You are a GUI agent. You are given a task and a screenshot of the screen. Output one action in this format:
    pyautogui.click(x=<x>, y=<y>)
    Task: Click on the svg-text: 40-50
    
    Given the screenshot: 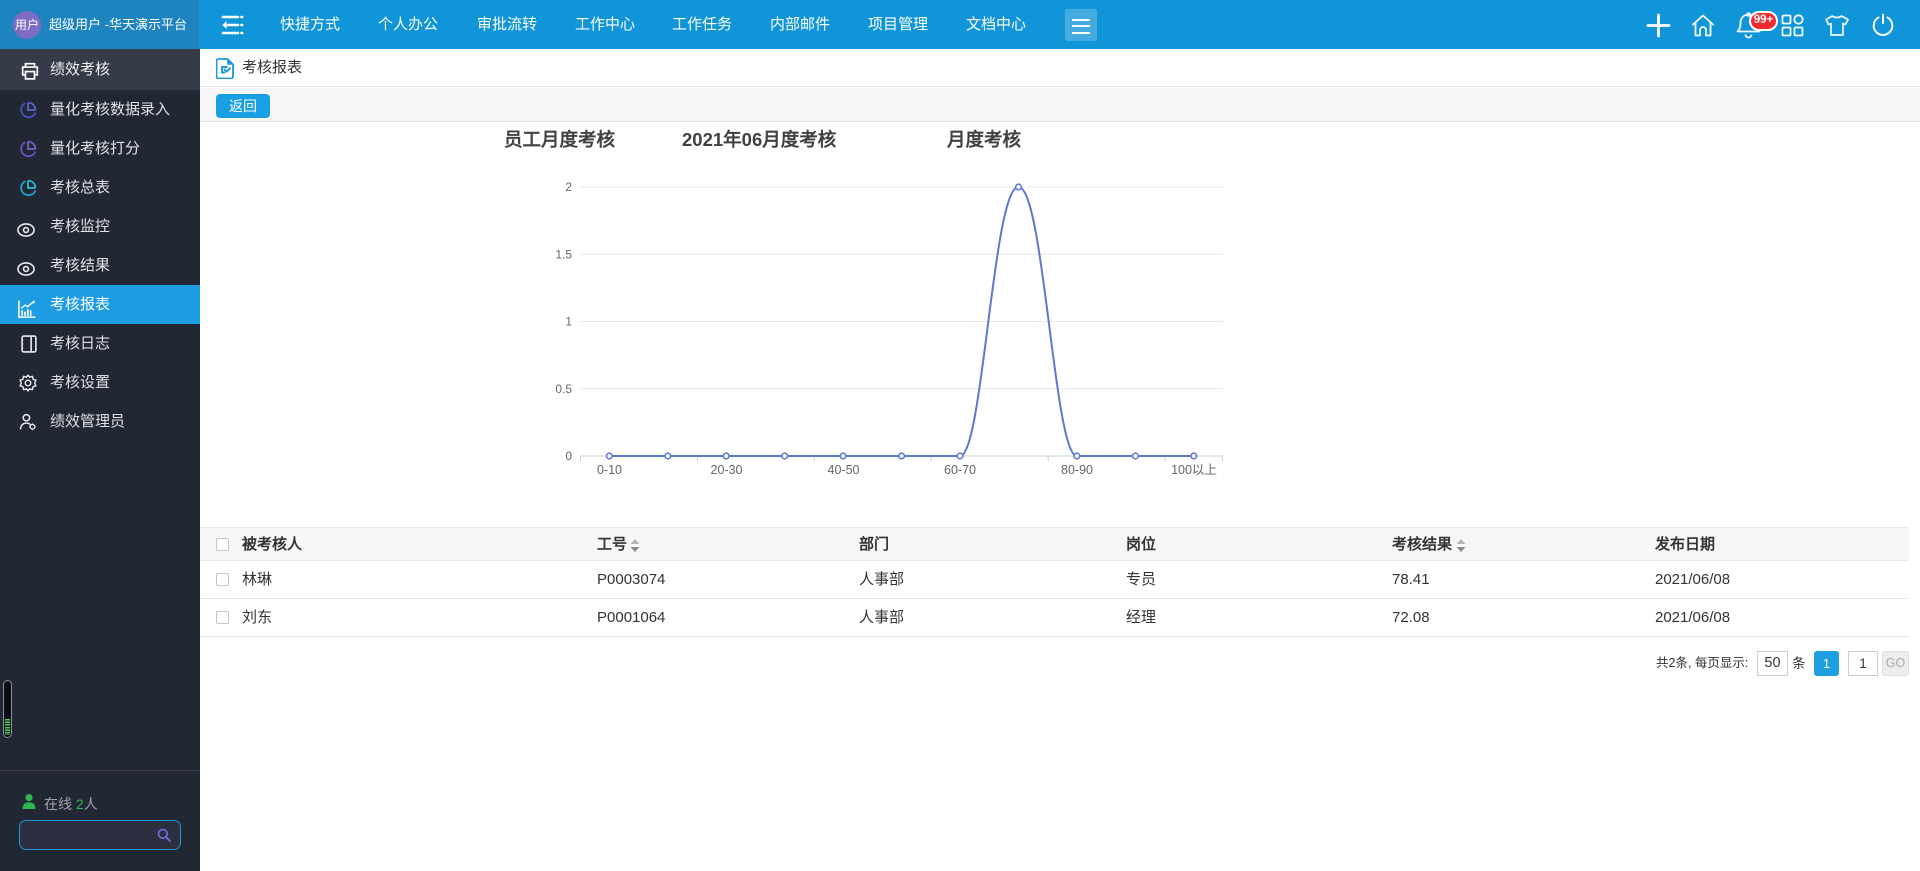 What is the action you would take?
    pyautogui.click(x=844, y=470)
    